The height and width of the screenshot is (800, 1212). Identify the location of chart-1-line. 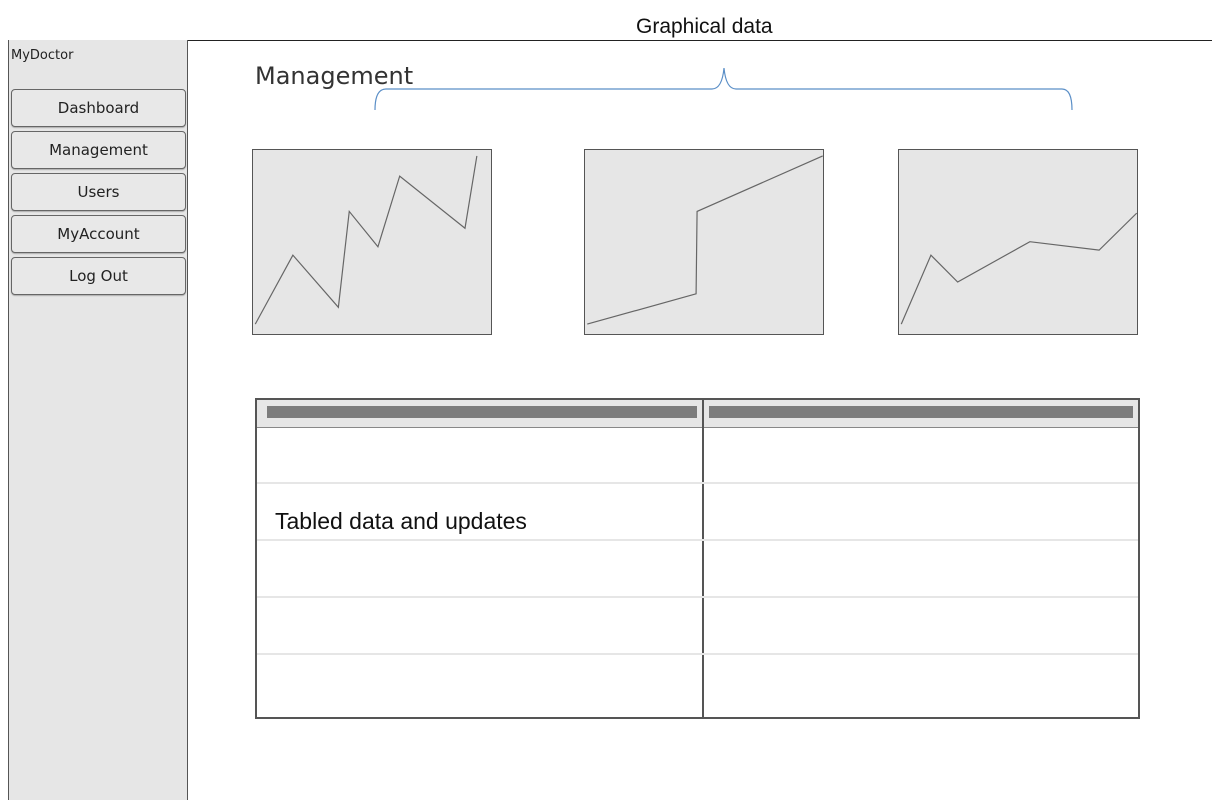
(366, 240).